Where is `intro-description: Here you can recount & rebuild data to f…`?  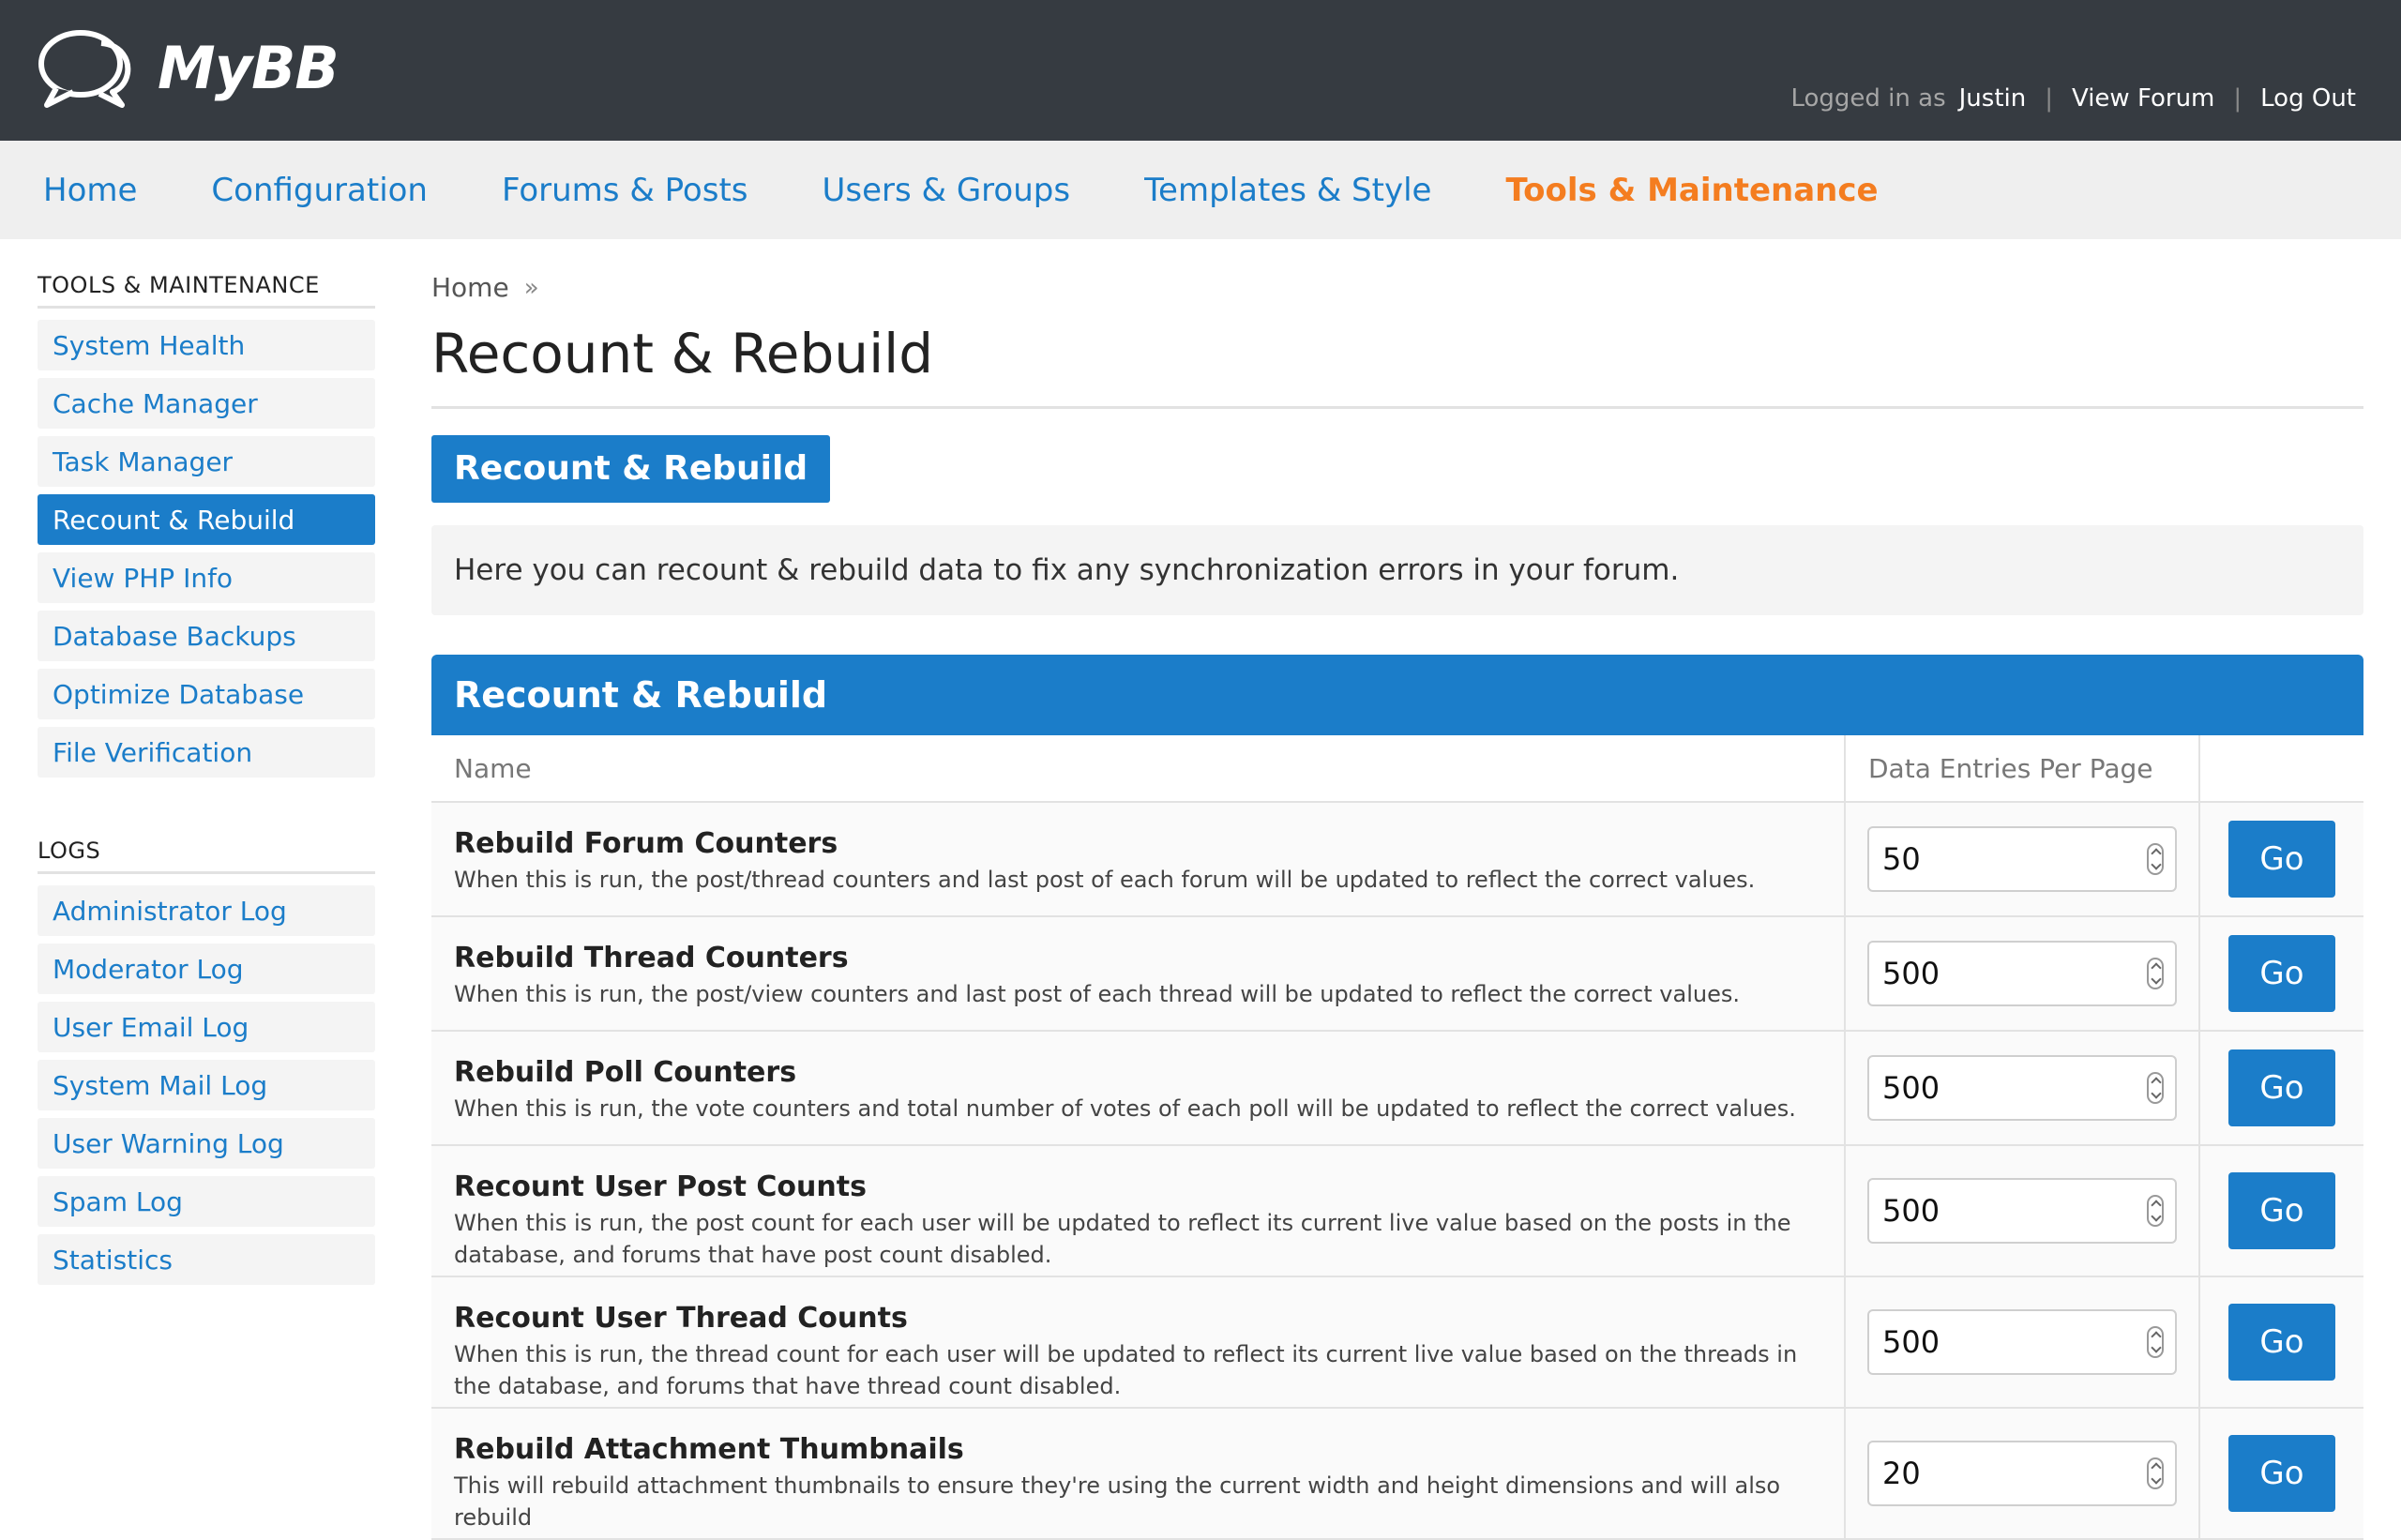 intro-description: Here you can recount & rebuild data to f… is located at coordinates (1397, 570).